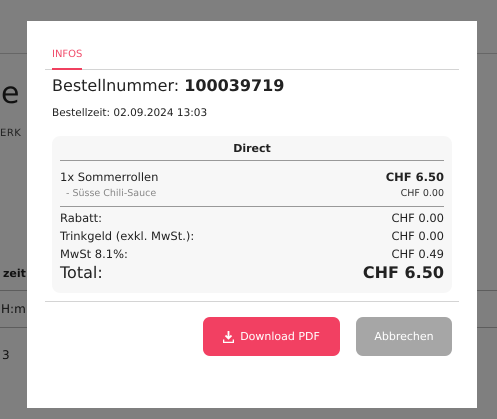  I want to click on item-name: - Süsse Chili-Sauce, so click(110, 194).